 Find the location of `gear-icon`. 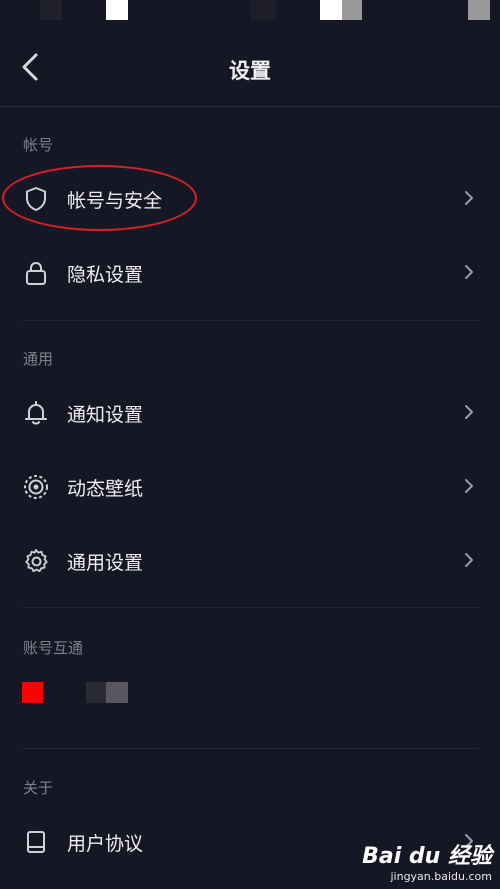

gear-icon is located at coordinates (36, 561).